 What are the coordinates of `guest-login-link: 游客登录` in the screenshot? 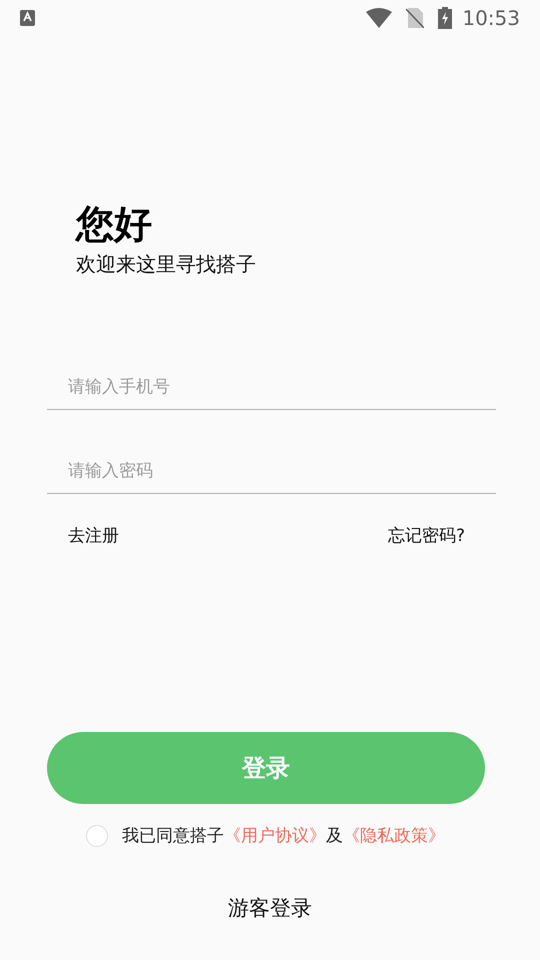 It's located at (270, 908).